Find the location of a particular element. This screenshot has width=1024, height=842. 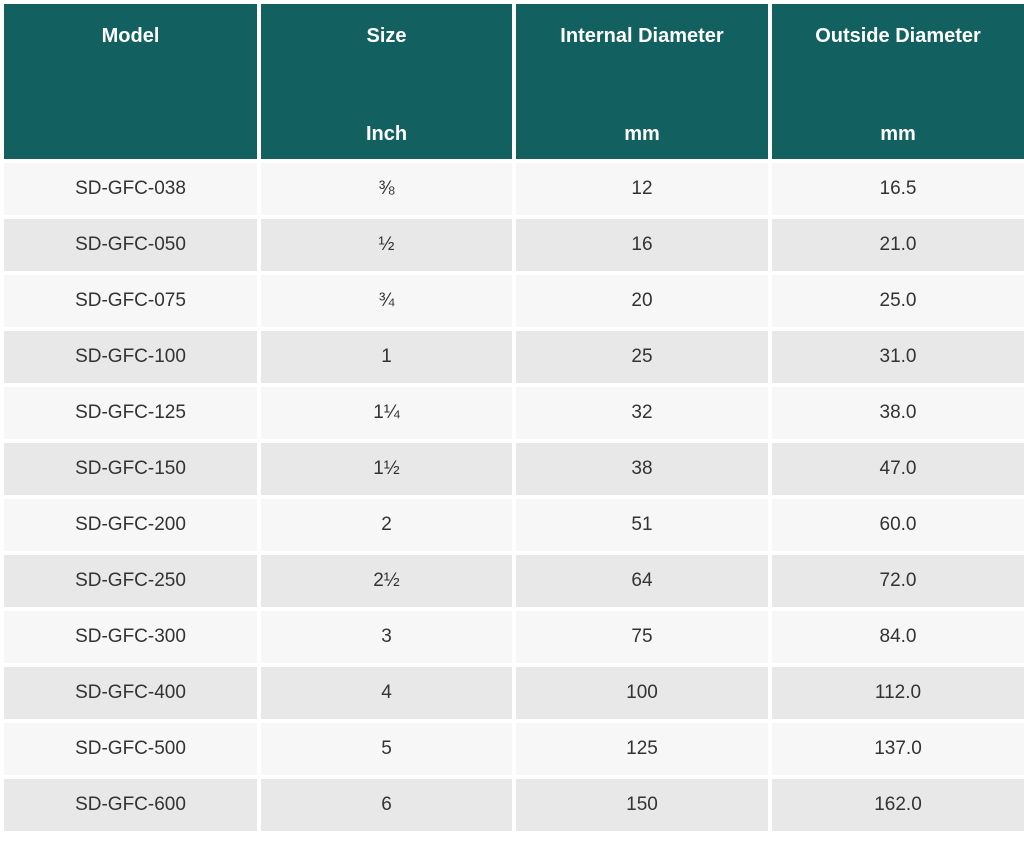

cell-model: SD-GFC-050 is located at coordinates (130, 245).